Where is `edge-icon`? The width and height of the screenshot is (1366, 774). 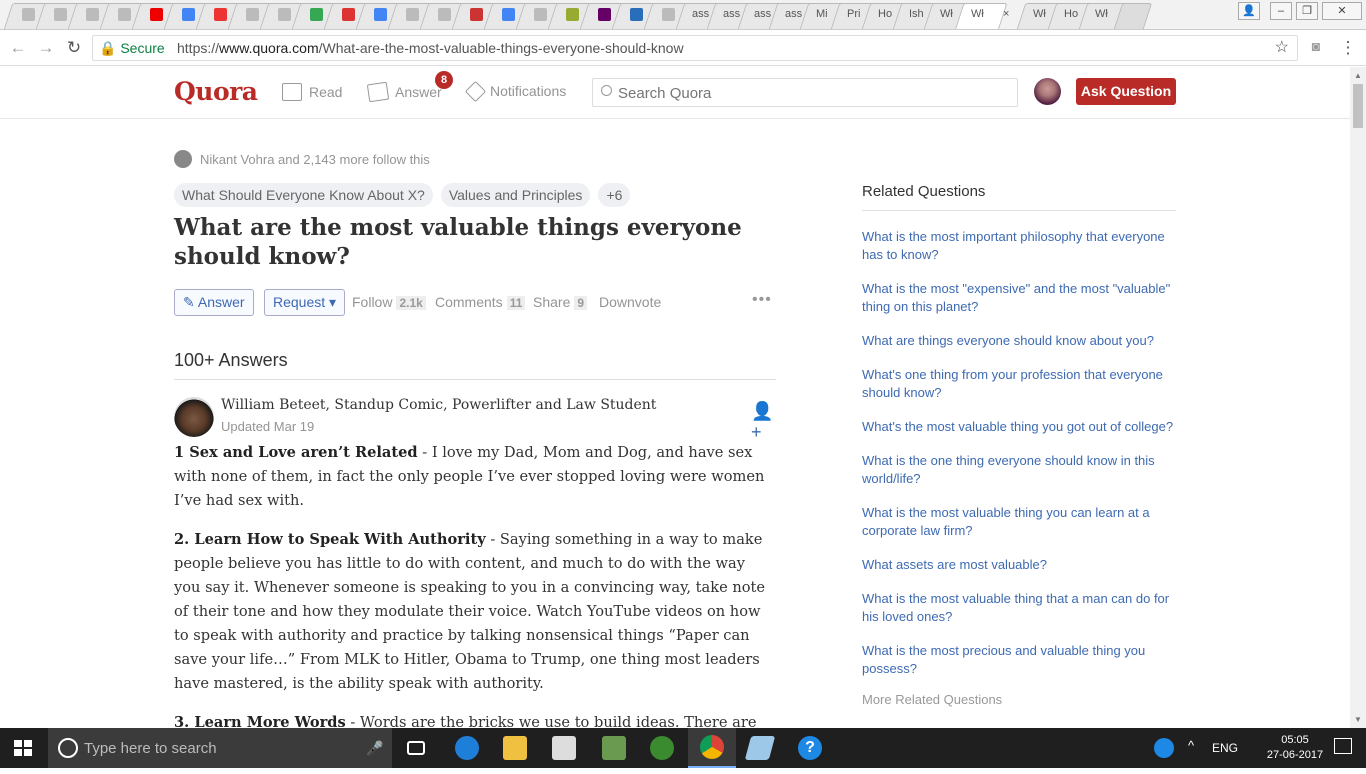 edge-icon is located at coordinates (467, 748).